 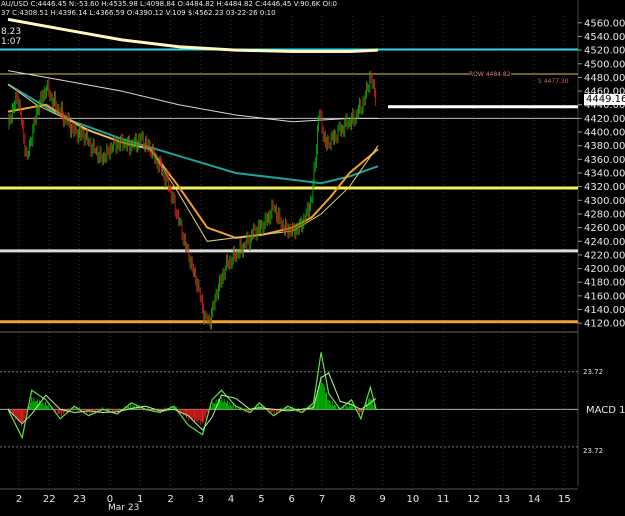 What do you see at coordinates (604, 310) in the screenshot?
I see `price-tick-label: 4140.00` at bounding box center [604, 310].